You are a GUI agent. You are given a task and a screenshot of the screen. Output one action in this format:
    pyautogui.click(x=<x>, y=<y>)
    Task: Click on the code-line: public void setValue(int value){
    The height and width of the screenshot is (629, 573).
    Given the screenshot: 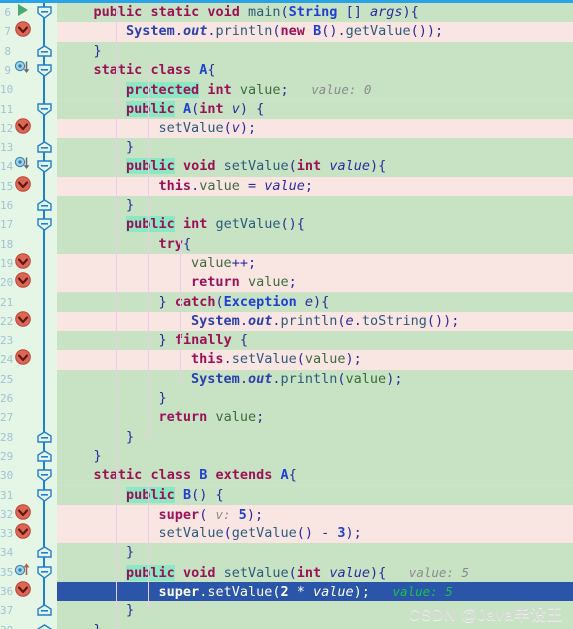 What is the action you would take?
    pyautogui.click(x=315, y=167)
    